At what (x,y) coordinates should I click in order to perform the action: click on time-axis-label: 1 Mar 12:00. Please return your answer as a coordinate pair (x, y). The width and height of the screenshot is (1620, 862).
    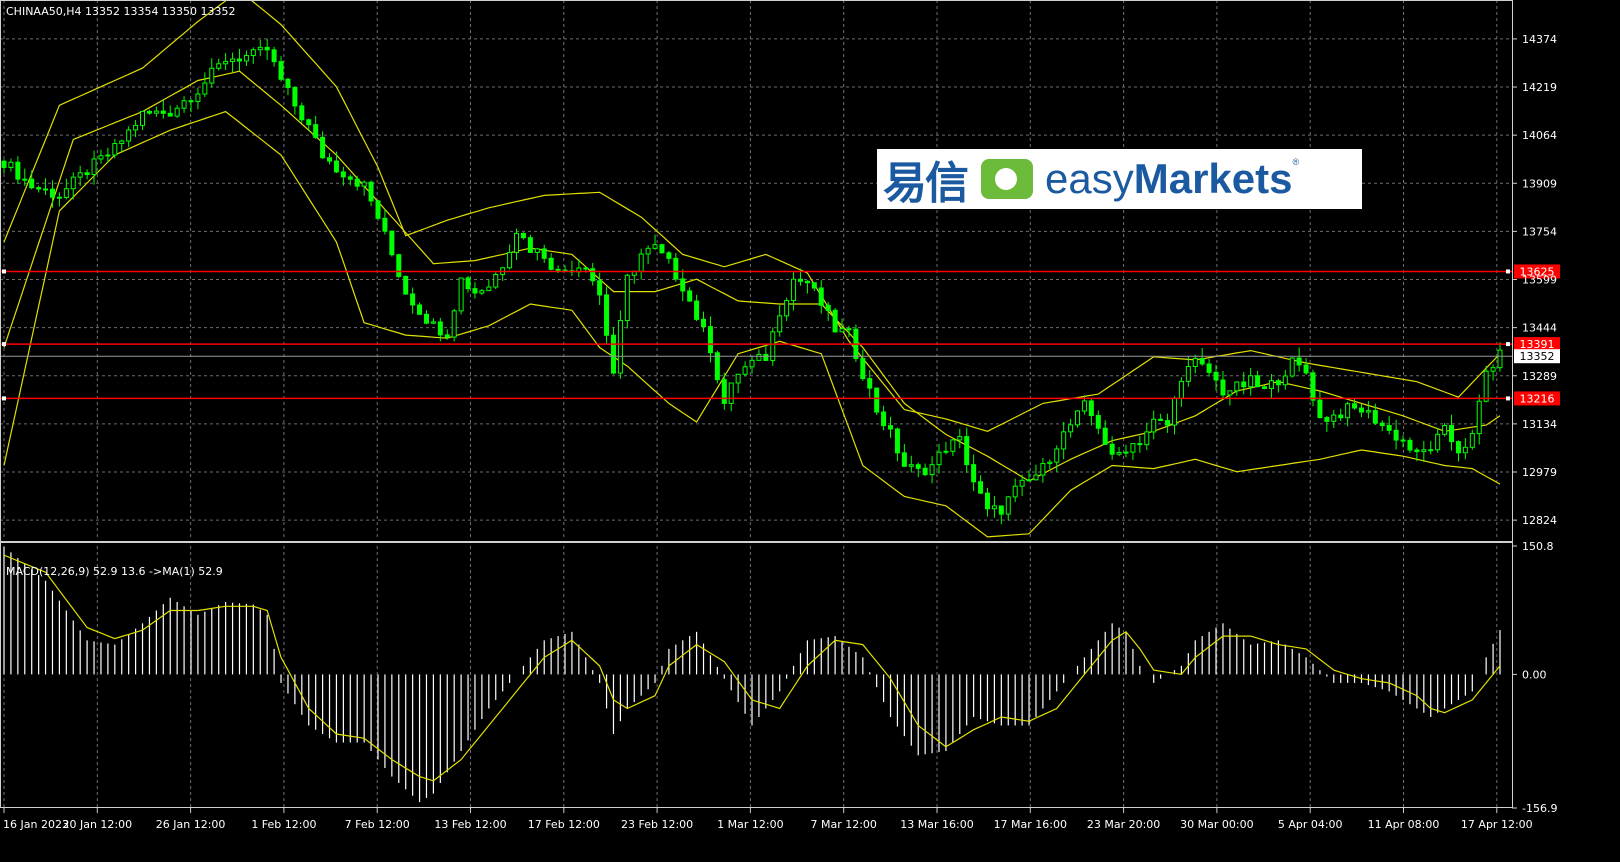
    Looking at the image, I should click on (750, 824).